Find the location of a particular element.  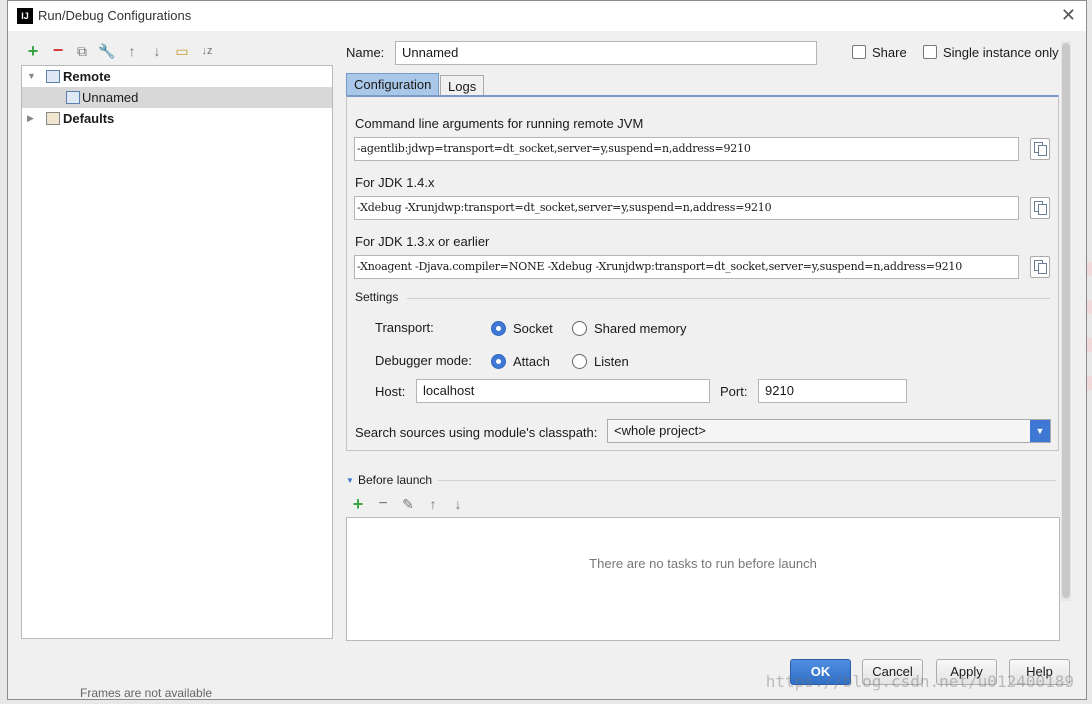

debugger-attach-label: Attach is located at coordinates (531, 361).